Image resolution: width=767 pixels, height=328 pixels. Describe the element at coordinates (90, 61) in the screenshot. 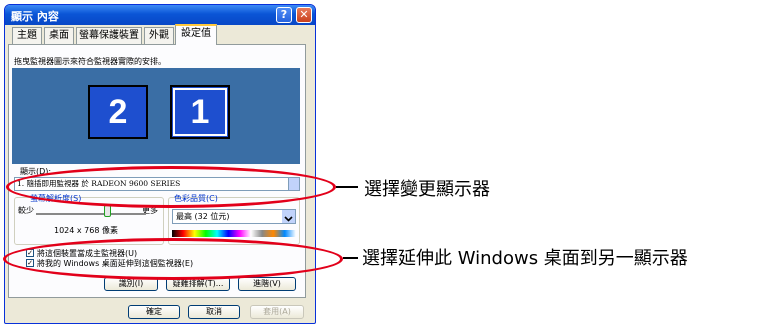

I see `instructions-text: 拖曳監視器圖示來符合監視器實際的安排。` at that location.